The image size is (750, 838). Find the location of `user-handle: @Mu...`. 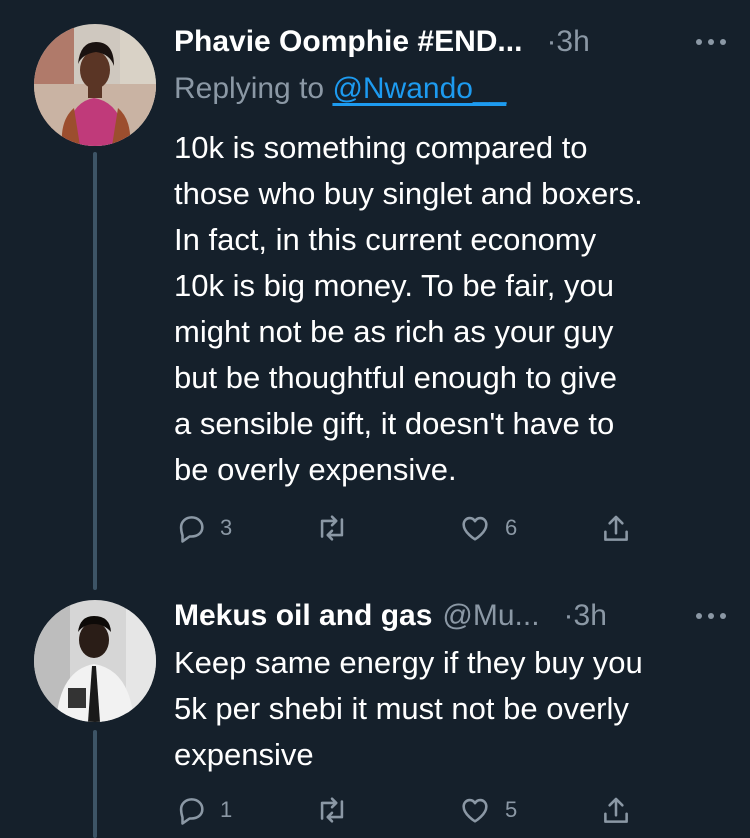

user-handle: @Mu... is located at coordinates (490, 616).